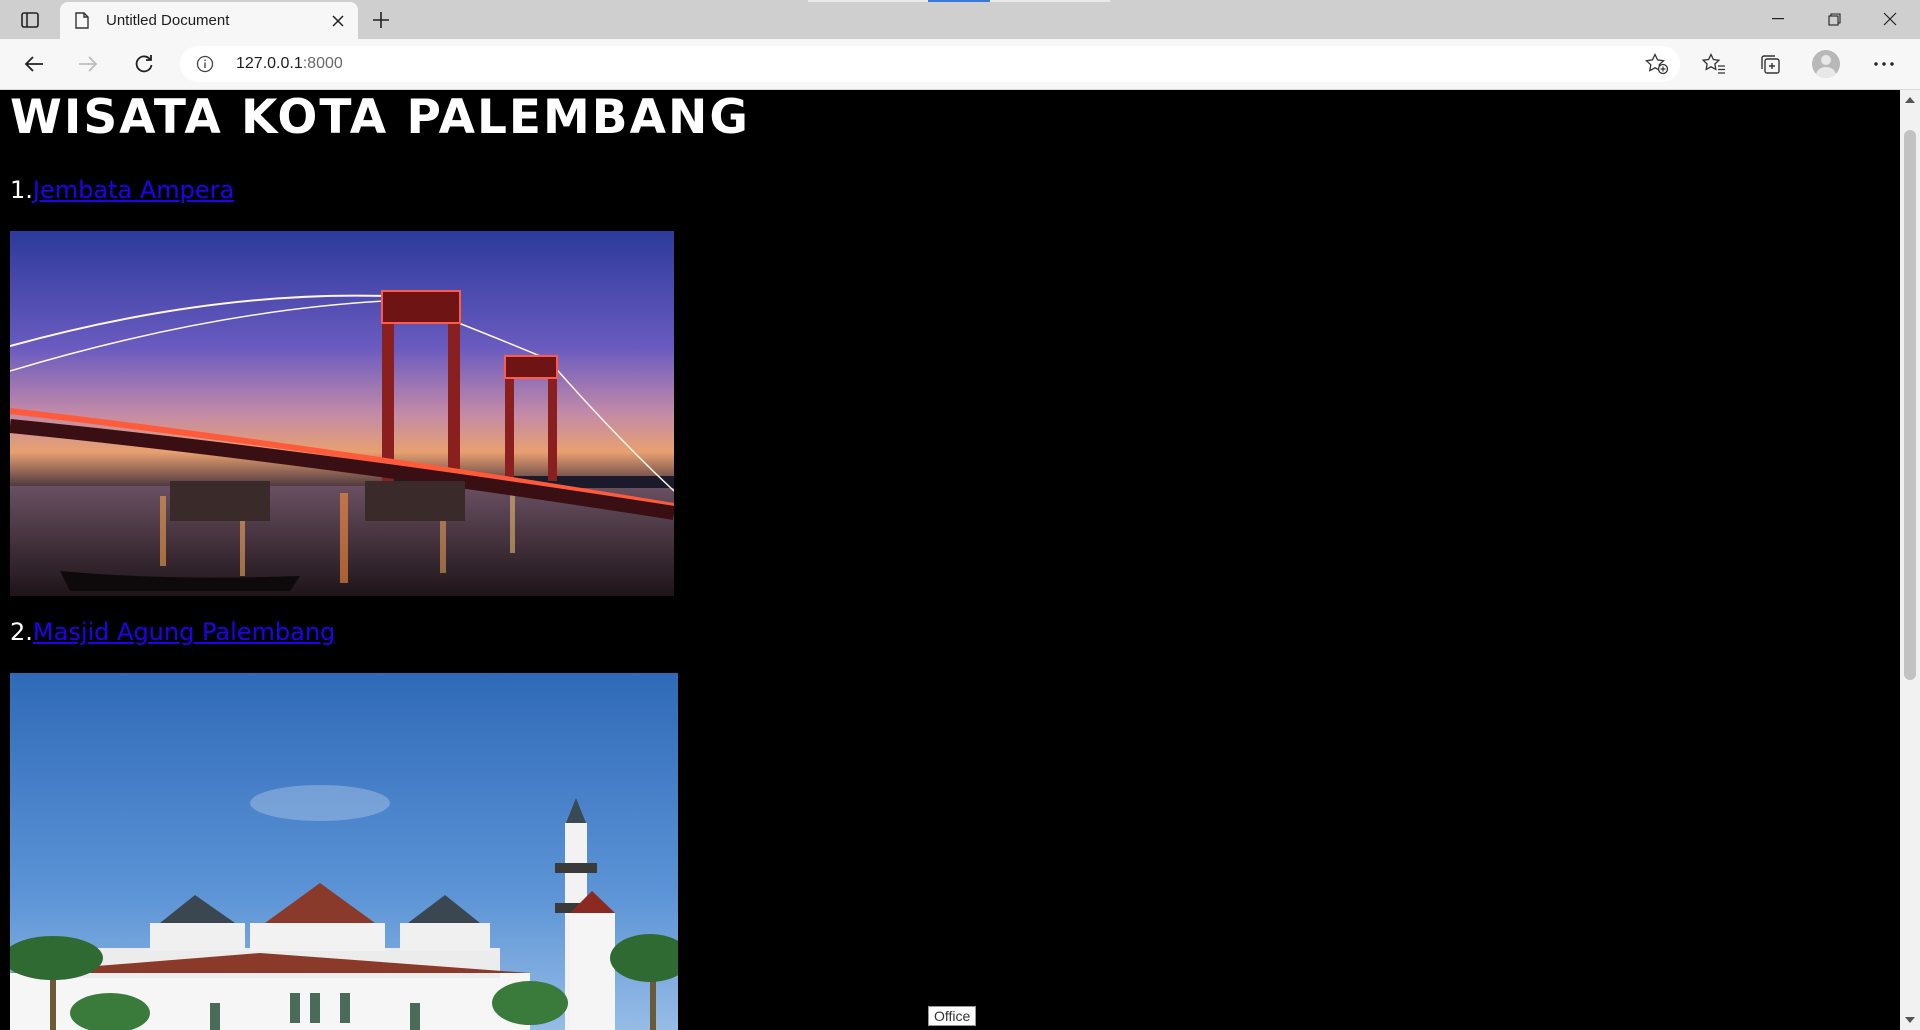 Image resolution: width=1920 pixels, height=1030 pixels. Describe the element at coordinates (133, 190) in the screenshot. I see `link-jembatan-ampera: Jembata Ampera` at that location.